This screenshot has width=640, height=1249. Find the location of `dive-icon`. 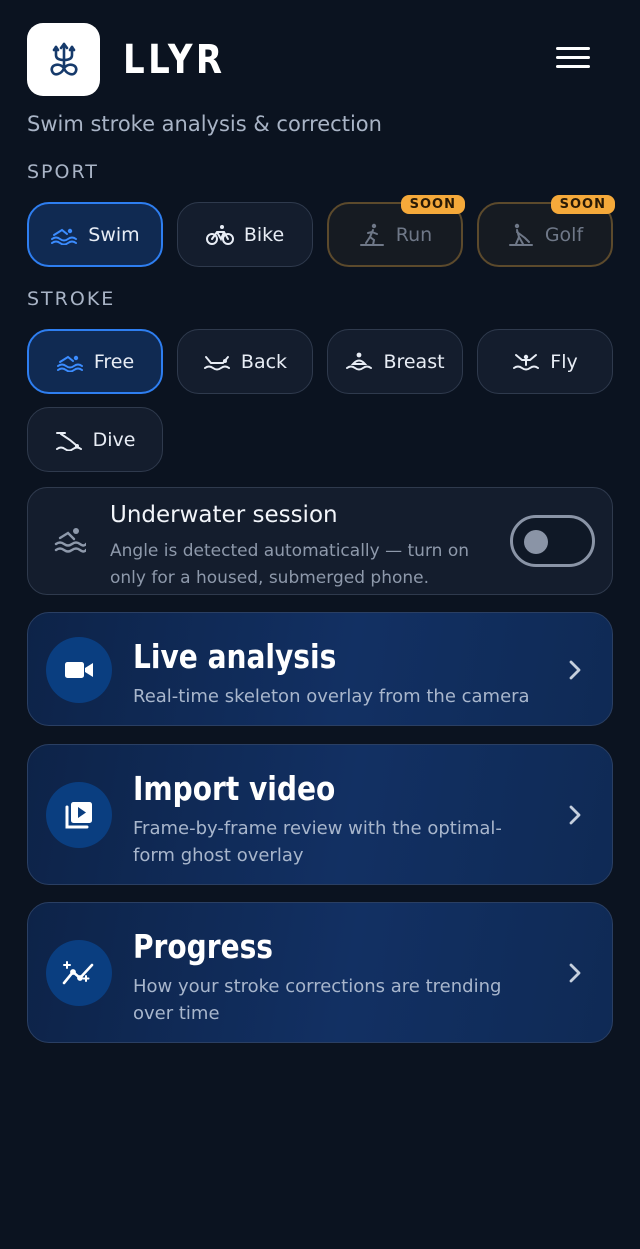

dive-icon is located at coordinates (69, 440).